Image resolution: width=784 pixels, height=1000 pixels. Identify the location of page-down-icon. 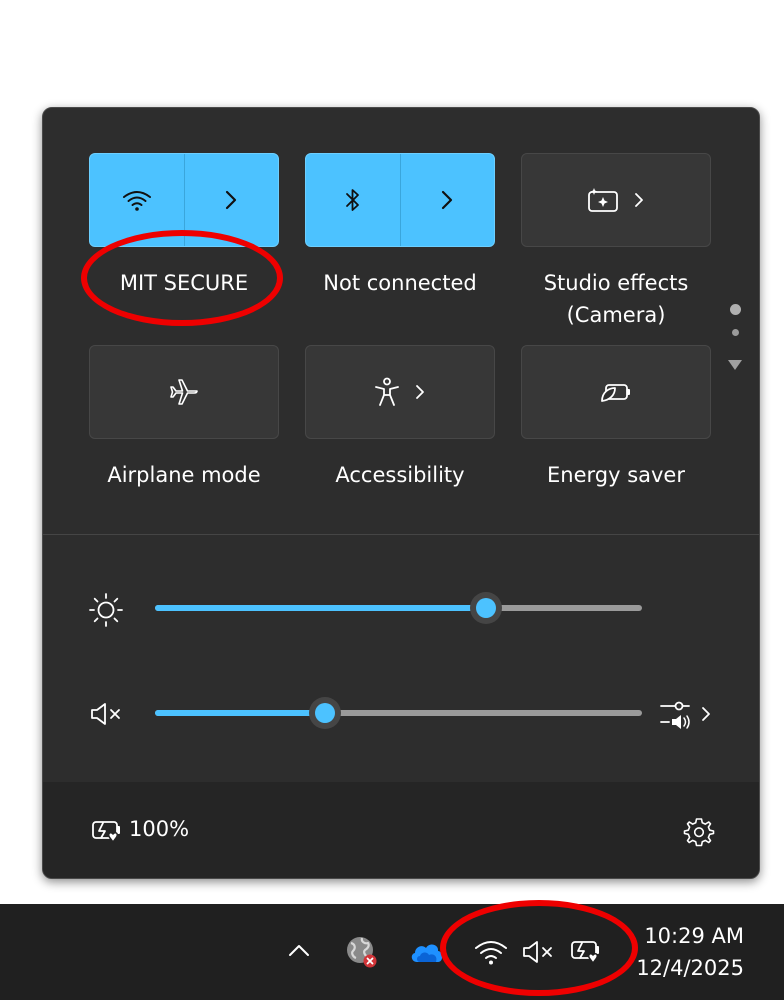
(735, 365).